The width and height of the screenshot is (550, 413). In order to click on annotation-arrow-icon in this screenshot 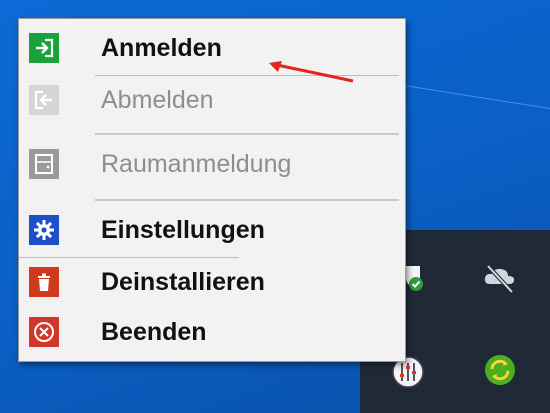, I will do `click(311, 72)`.